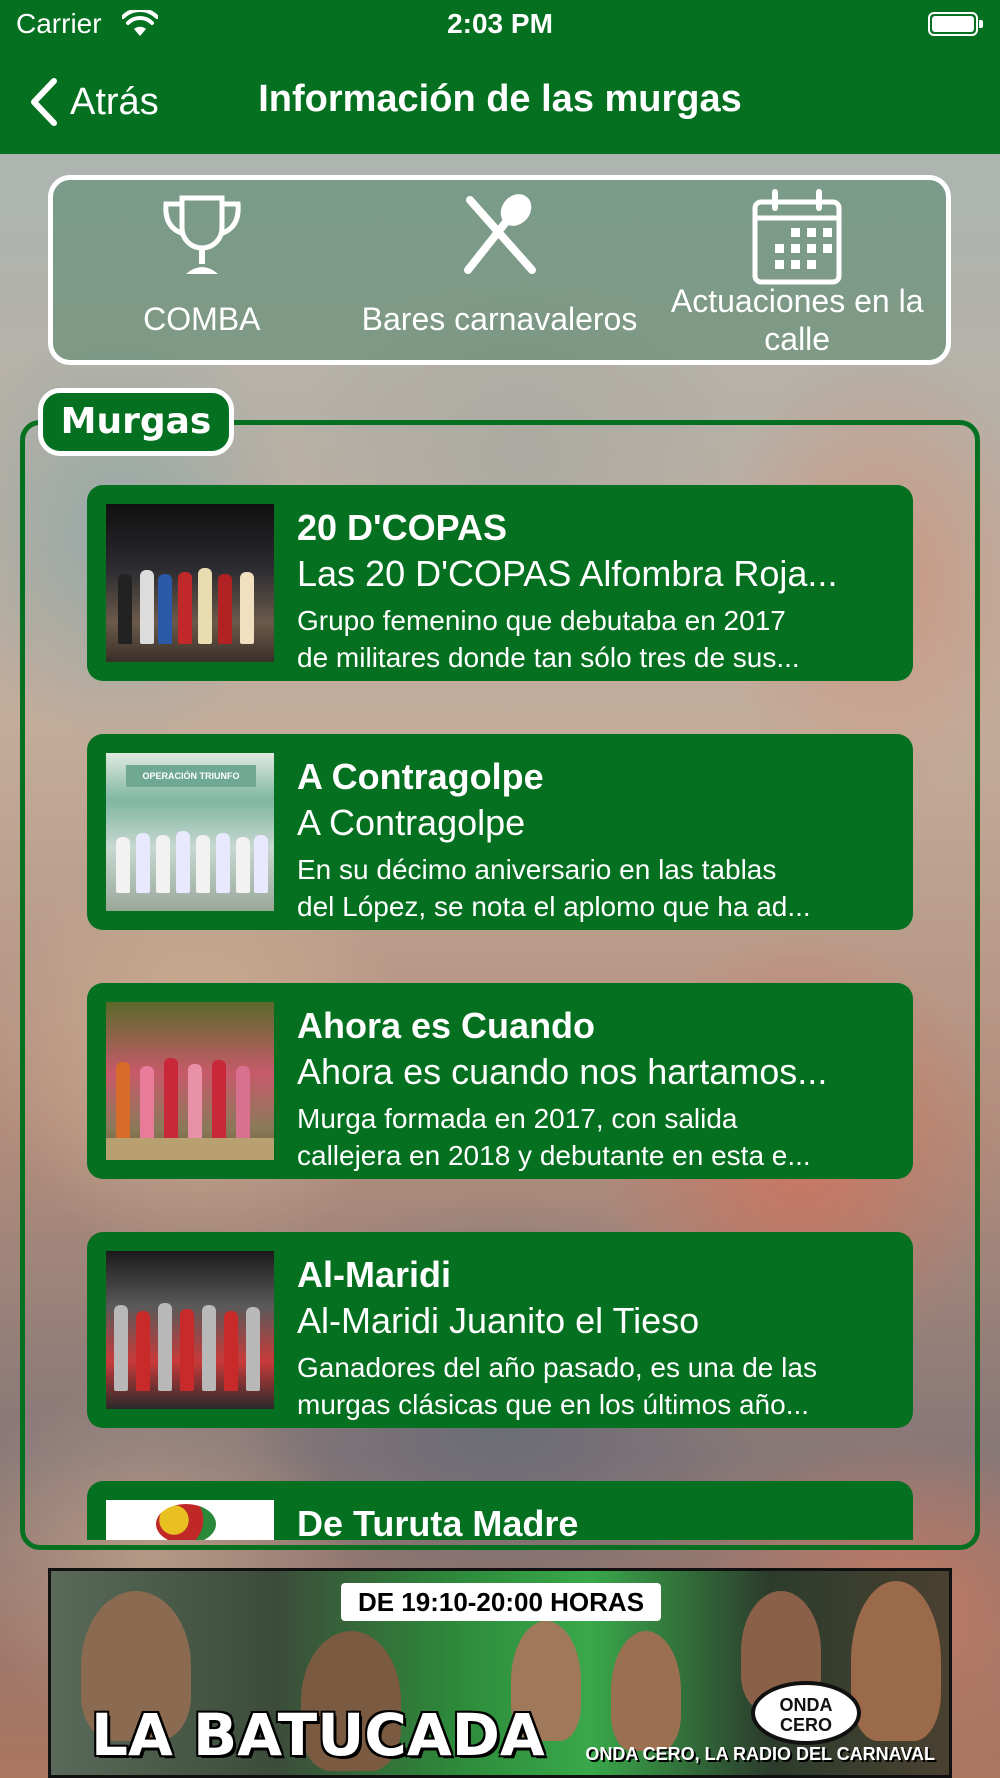  I want to click on banner-title: LA BATUCADA, so click(318, 1735).